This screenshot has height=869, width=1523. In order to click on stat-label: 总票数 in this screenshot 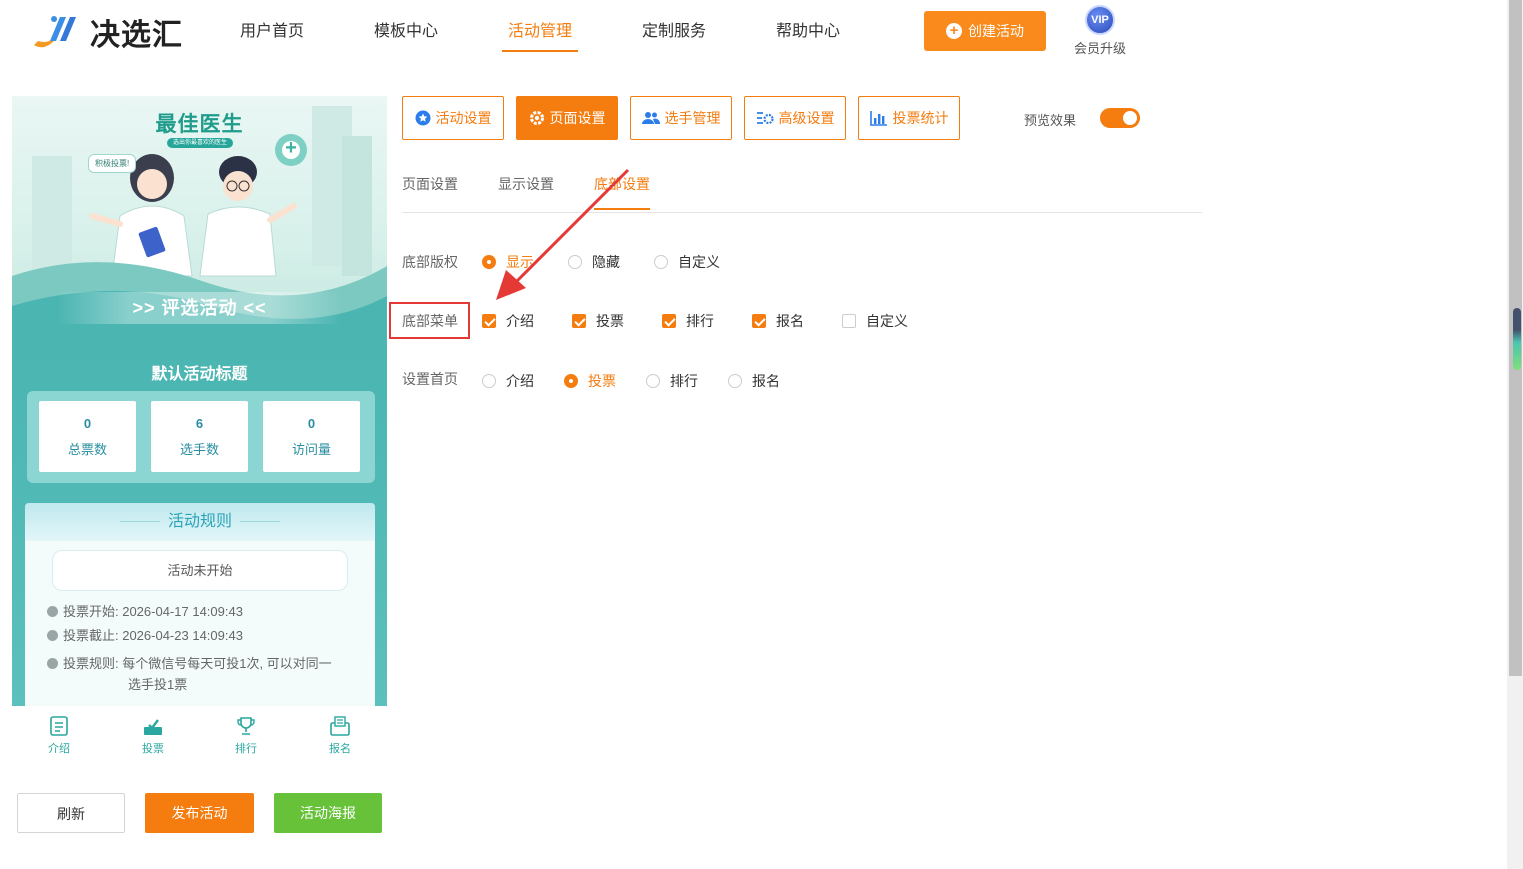, I will do `click(87, 449)`.